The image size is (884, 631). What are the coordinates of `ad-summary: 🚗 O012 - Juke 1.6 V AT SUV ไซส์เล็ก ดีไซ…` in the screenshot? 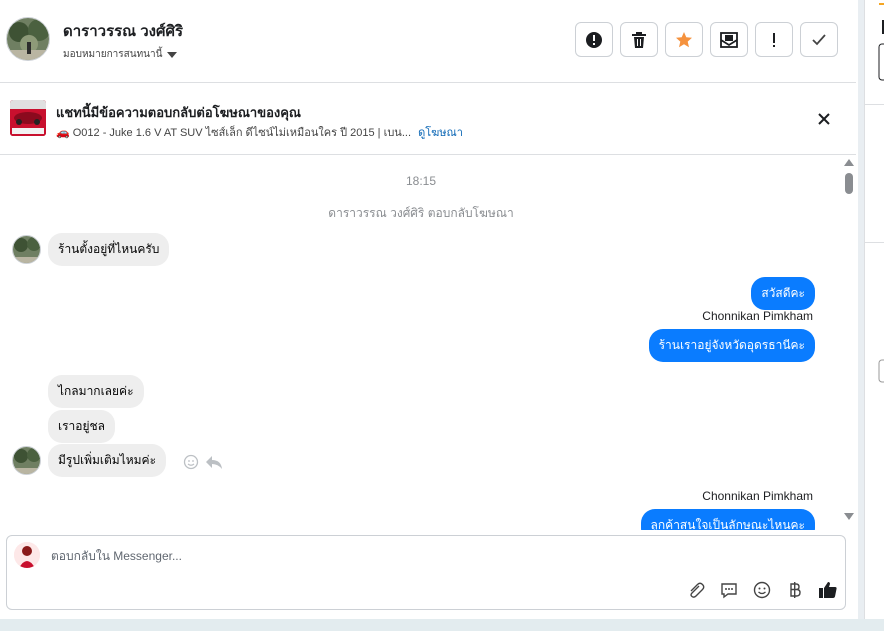 It's located at (233, 133).